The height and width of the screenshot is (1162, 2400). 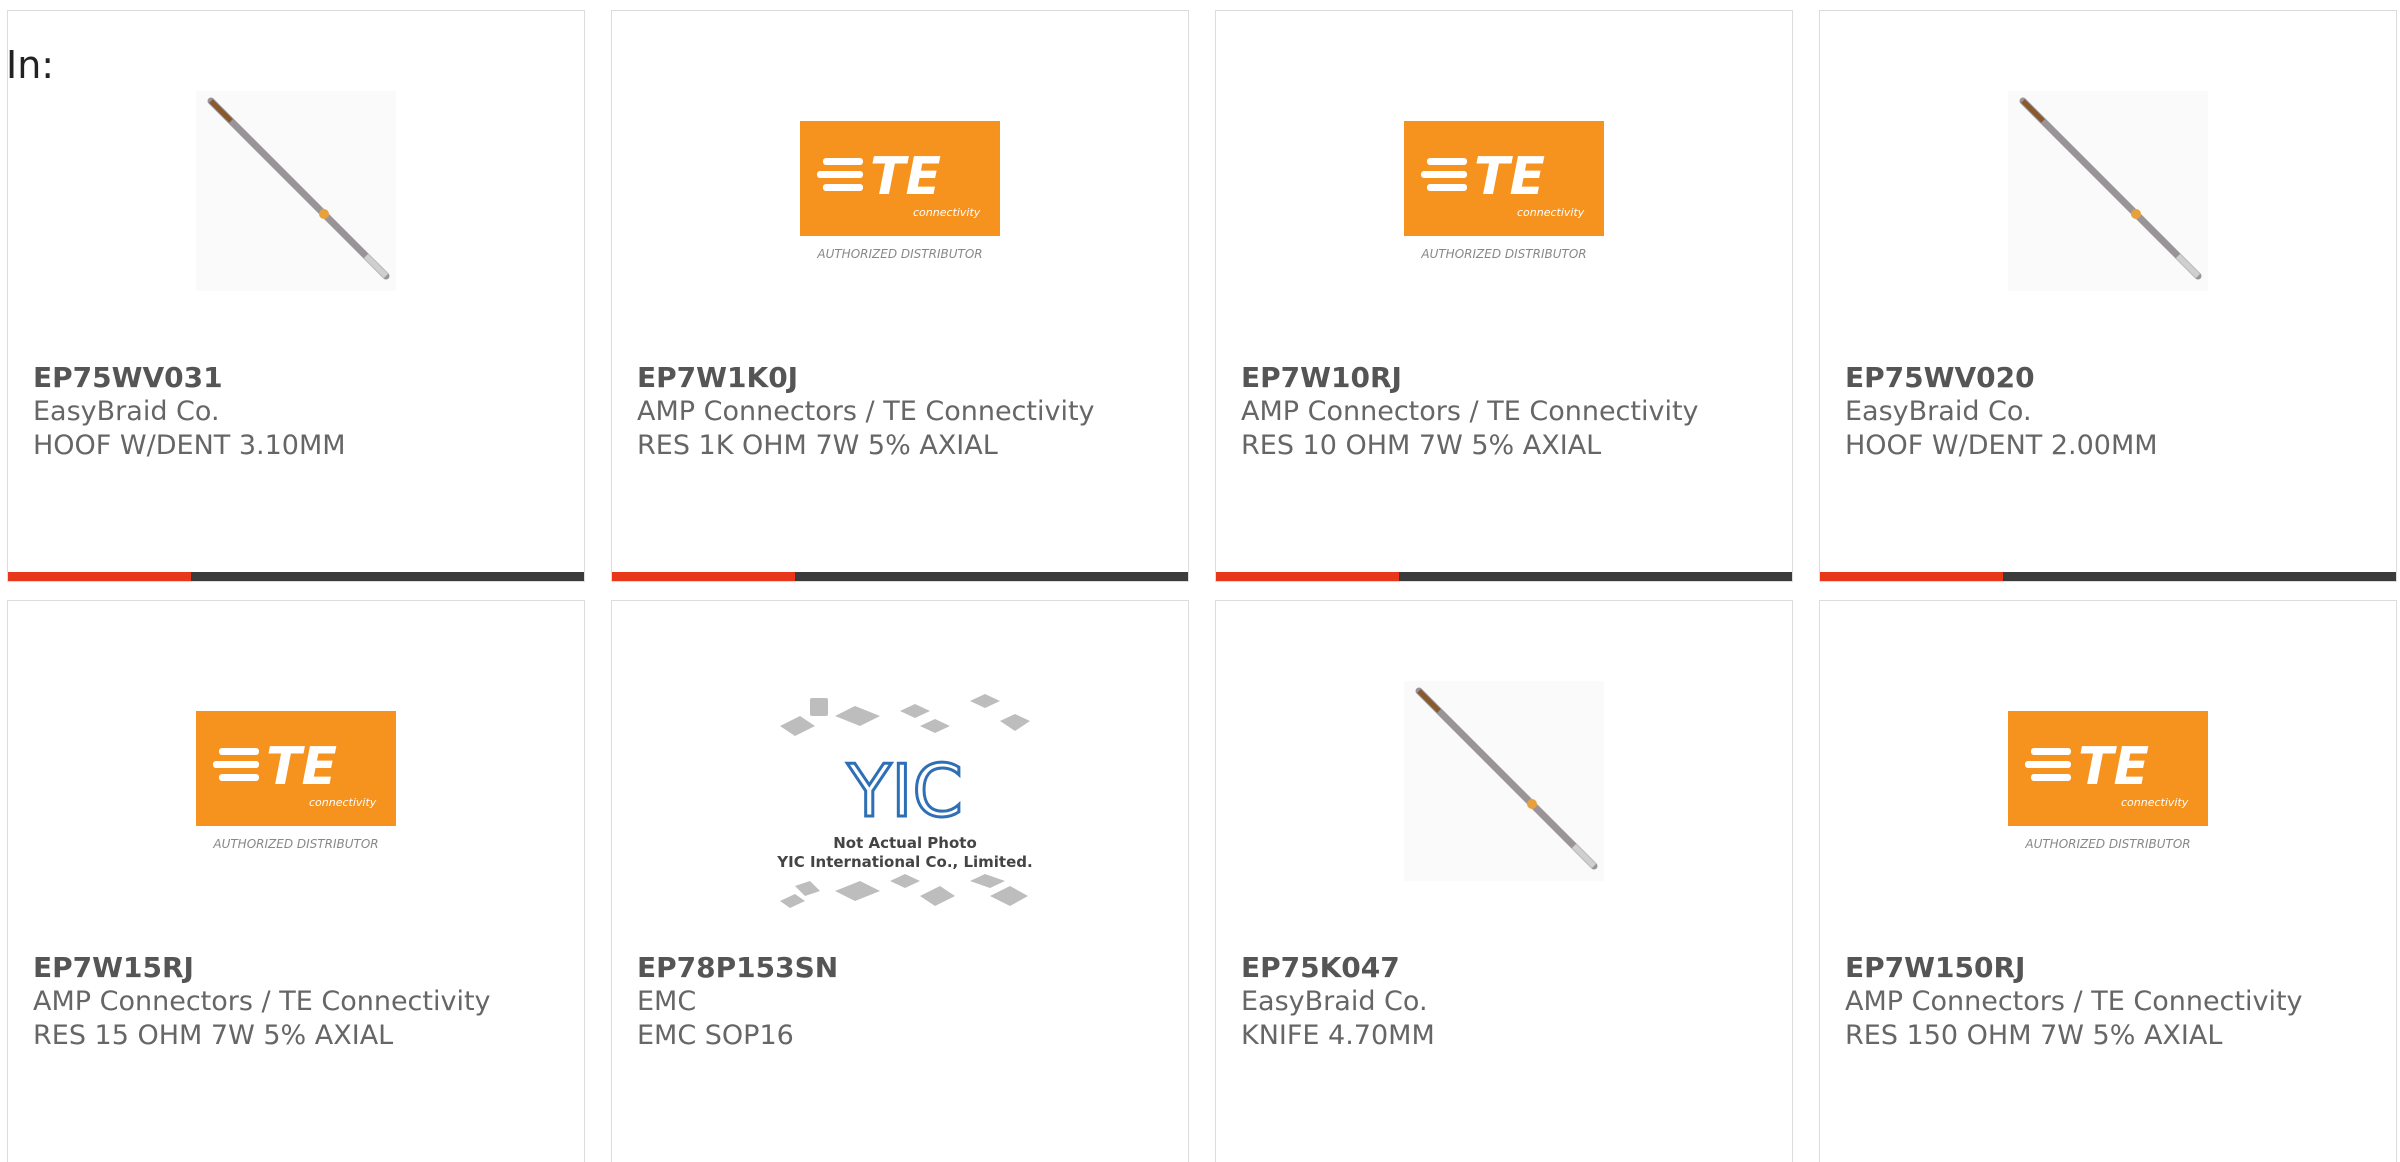 I want to click on description: RES 10 OHM 7W 5% AXIAL, so click(x=1421, y=445).